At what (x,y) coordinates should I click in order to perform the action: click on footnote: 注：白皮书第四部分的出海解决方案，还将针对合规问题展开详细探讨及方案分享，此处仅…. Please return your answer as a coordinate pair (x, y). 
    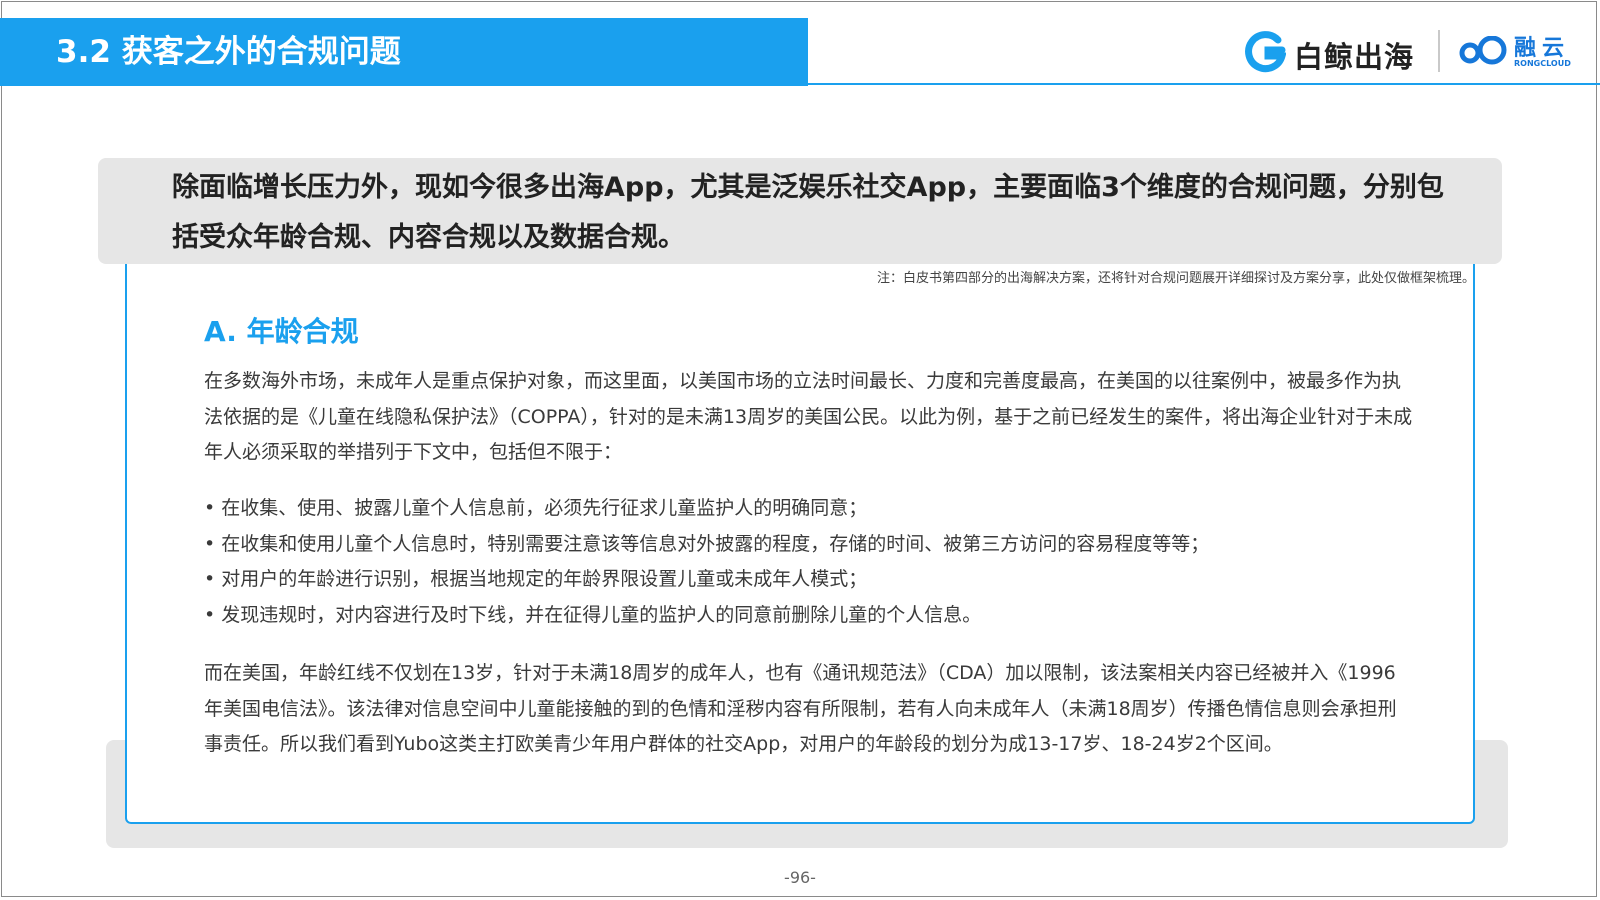
    Looking at the image, I should click on (1175, 278).